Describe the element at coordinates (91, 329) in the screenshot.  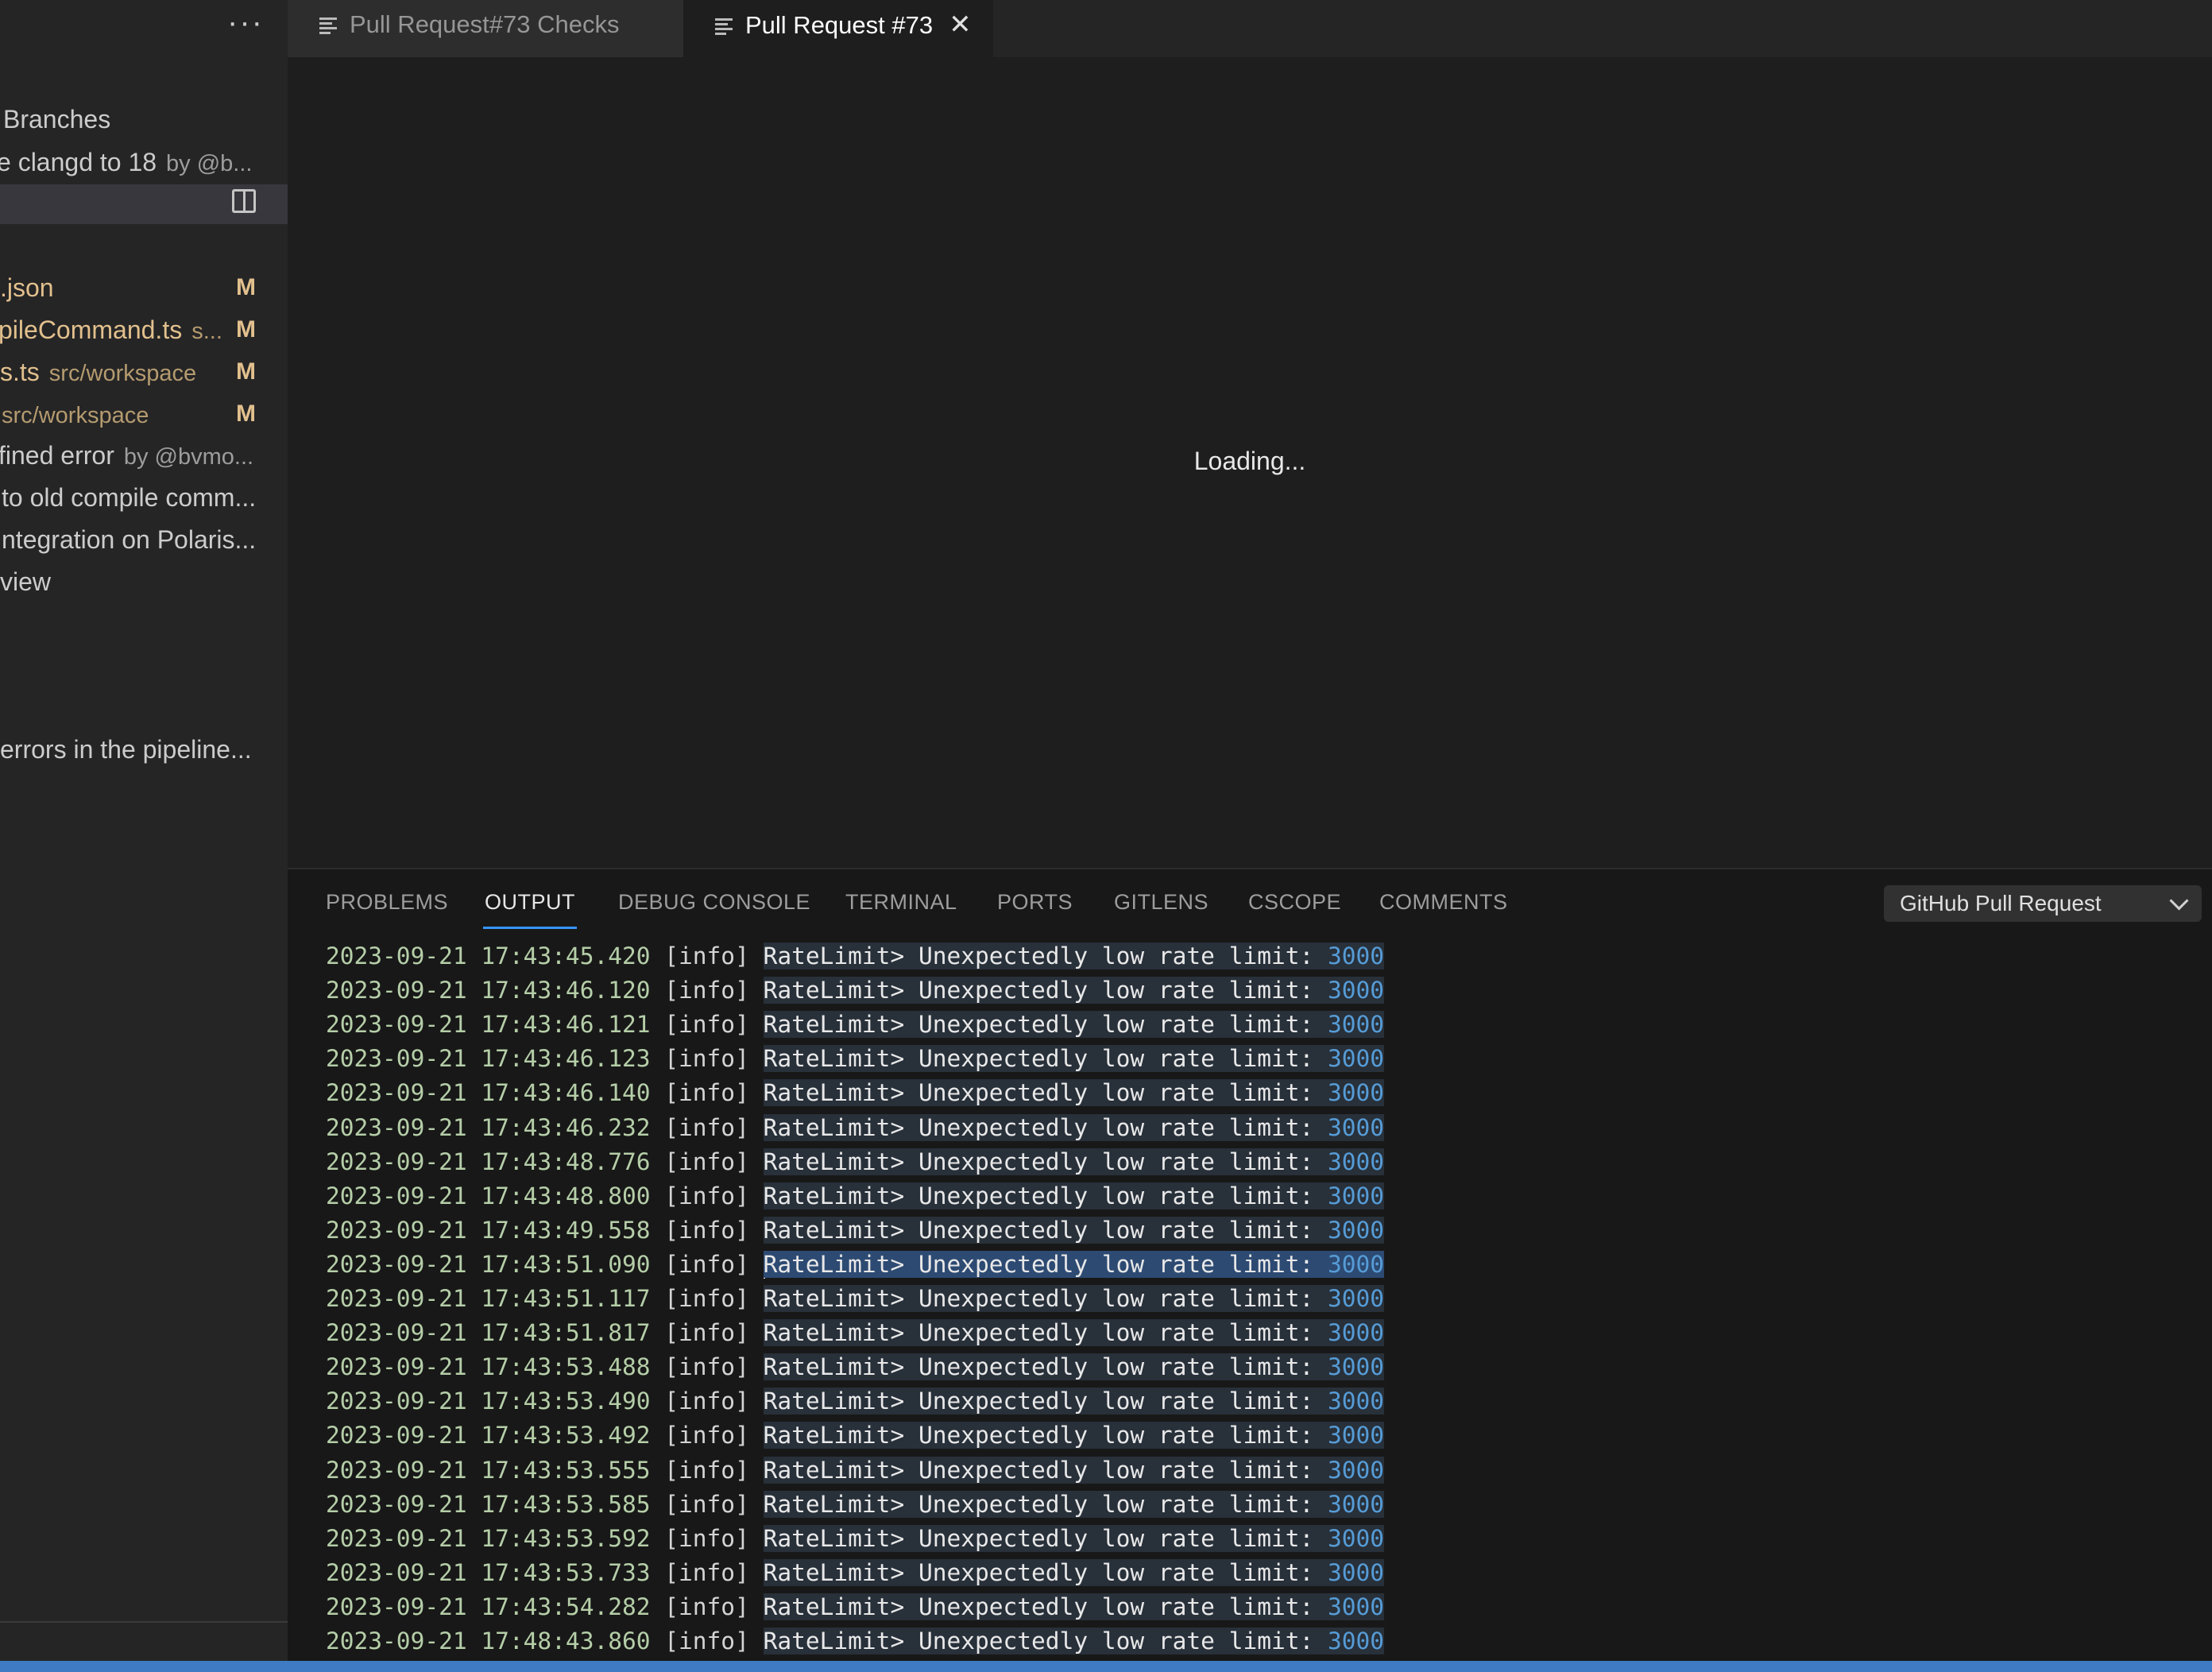
I see `file-name: pileCommand.ts` at that location.